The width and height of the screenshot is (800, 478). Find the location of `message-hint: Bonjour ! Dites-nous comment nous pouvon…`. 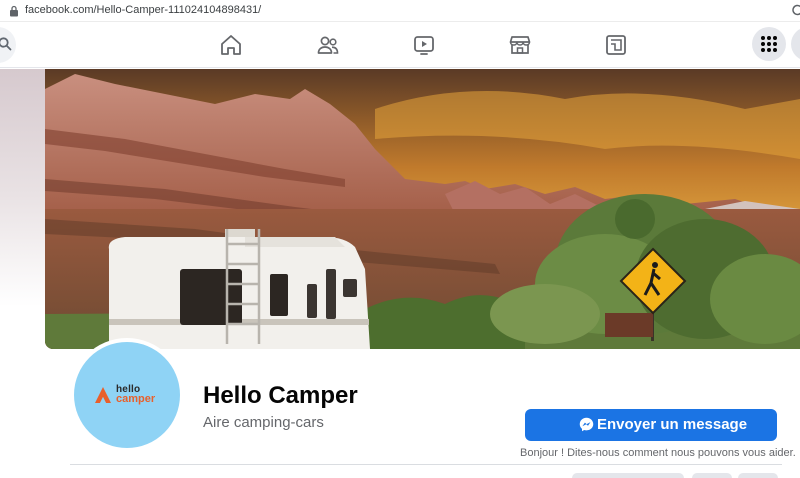

message-hint: Bonjour ! Dites-nous comment nous pouvon… is located at coordinates (658, 453).